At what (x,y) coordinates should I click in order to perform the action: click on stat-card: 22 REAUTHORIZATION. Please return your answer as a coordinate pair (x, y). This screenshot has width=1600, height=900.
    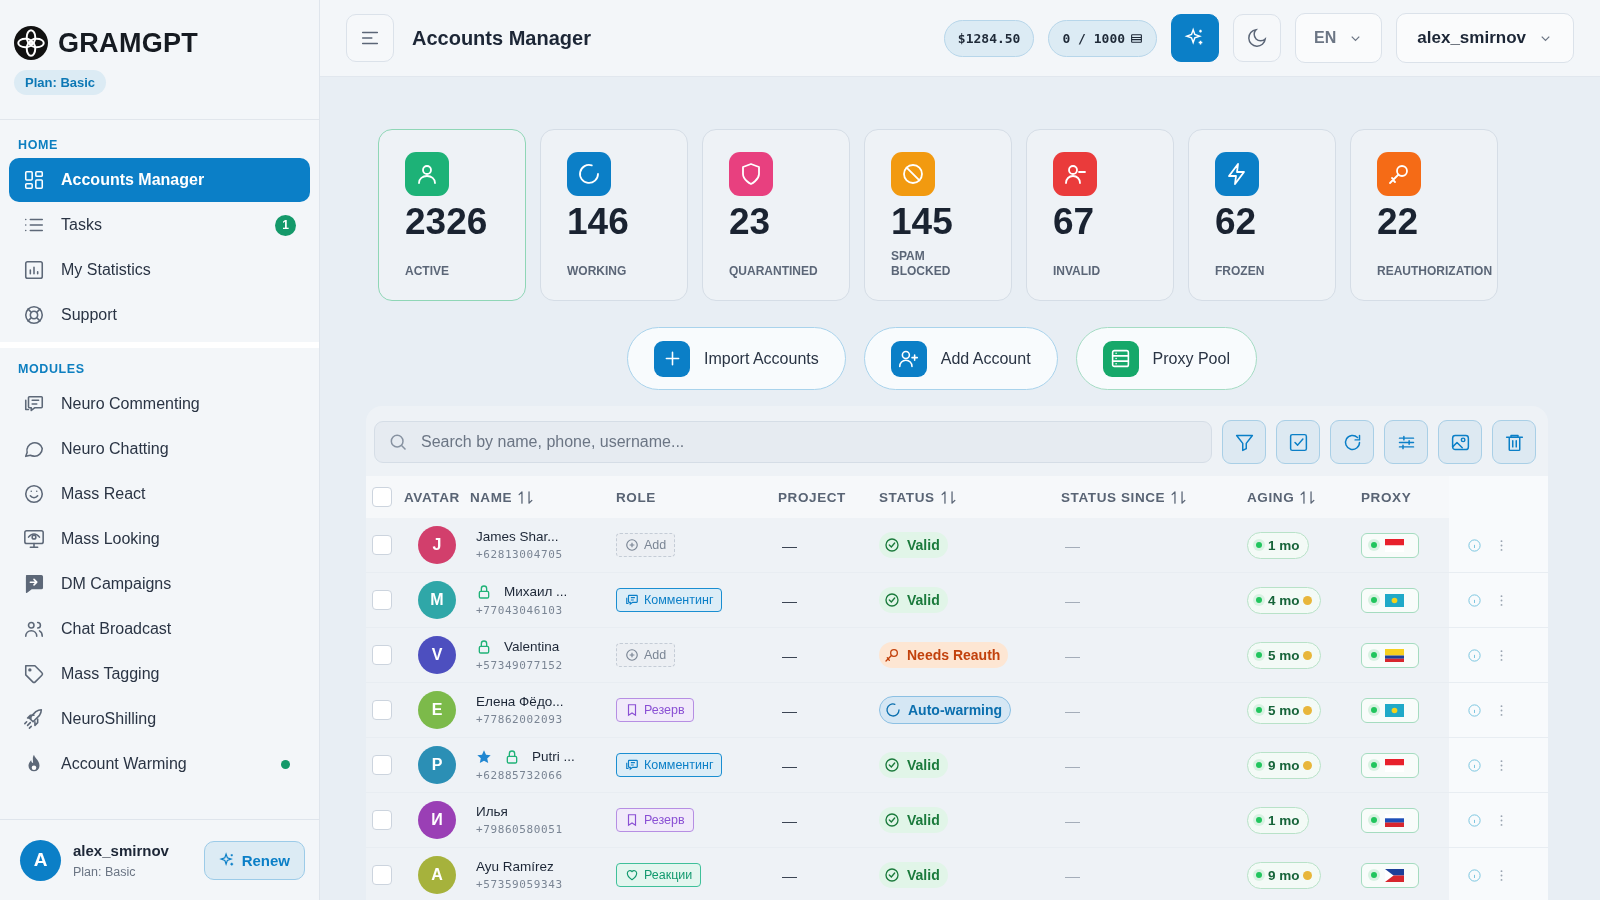
    Looking at the image, I should click on (1424, 215).